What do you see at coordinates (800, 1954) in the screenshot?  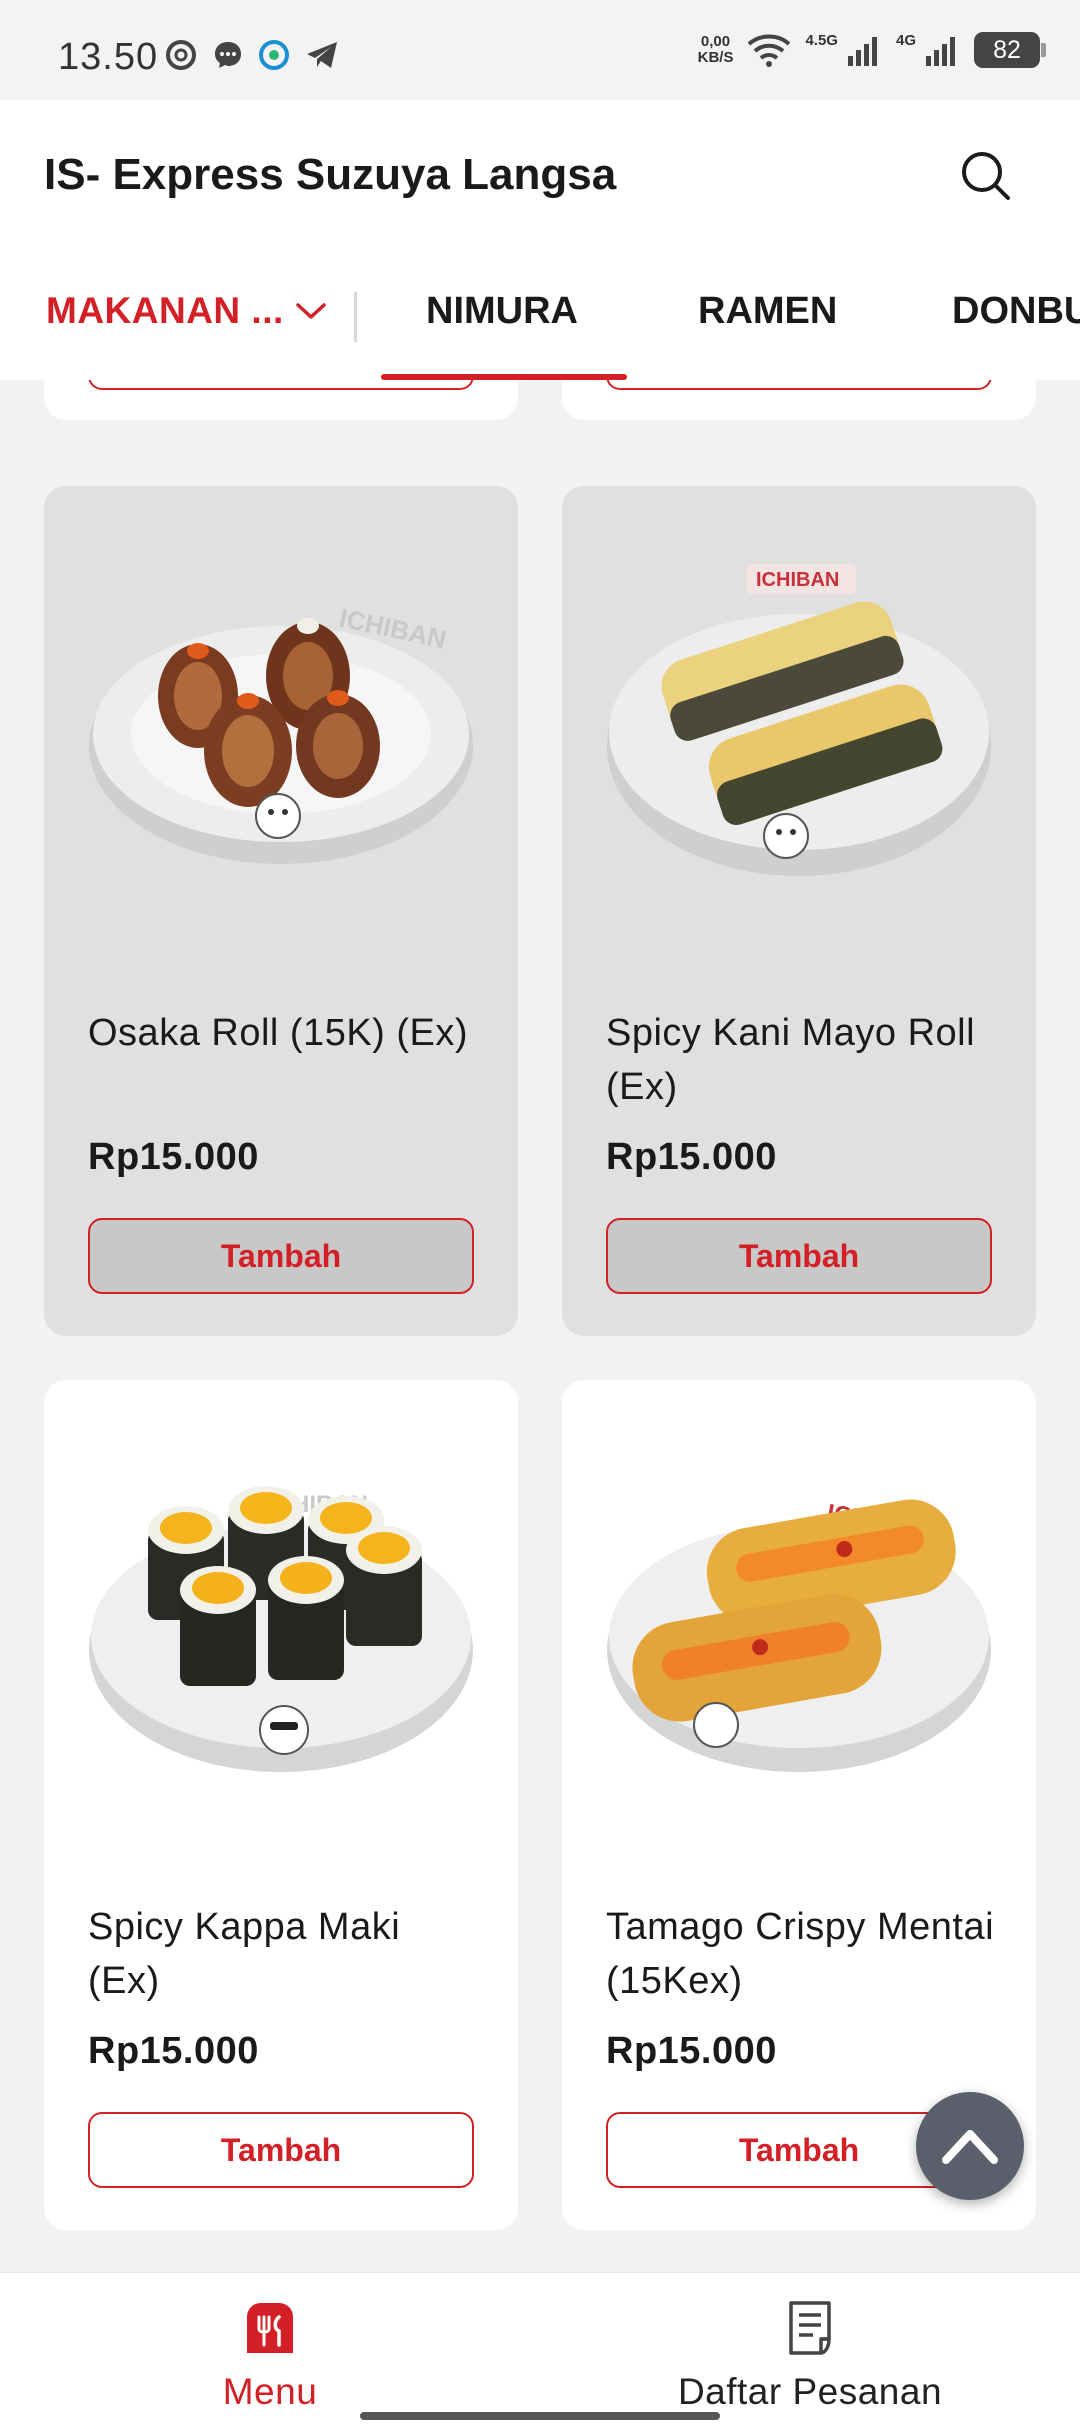 I see `product-name: Tamago Crispy Mentai (15Kex)` at bounding box center [800, 1954].